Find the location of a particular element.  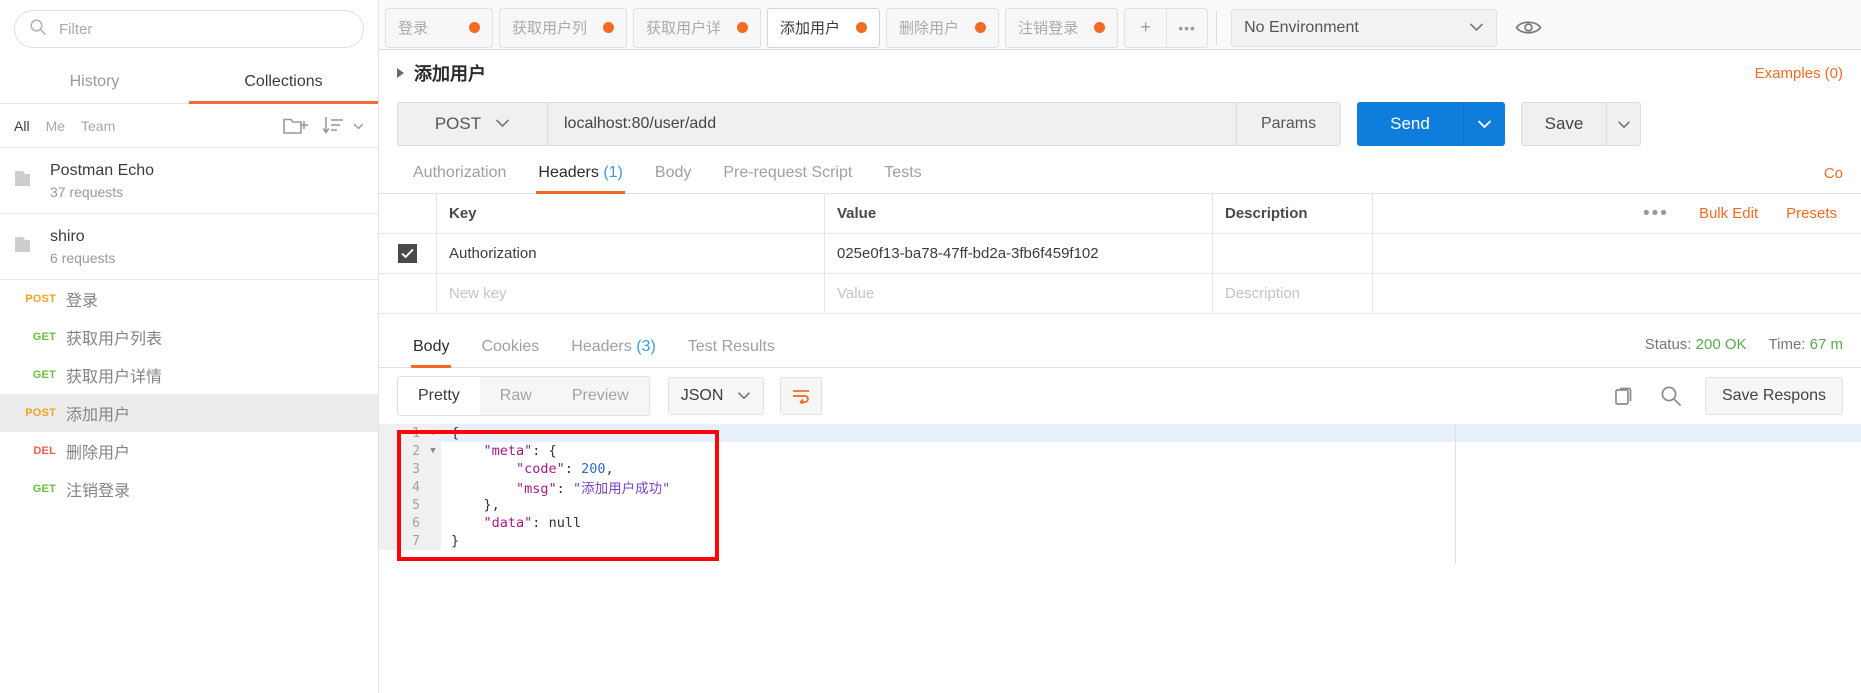

filter-box is located at coordinates (189, 29).